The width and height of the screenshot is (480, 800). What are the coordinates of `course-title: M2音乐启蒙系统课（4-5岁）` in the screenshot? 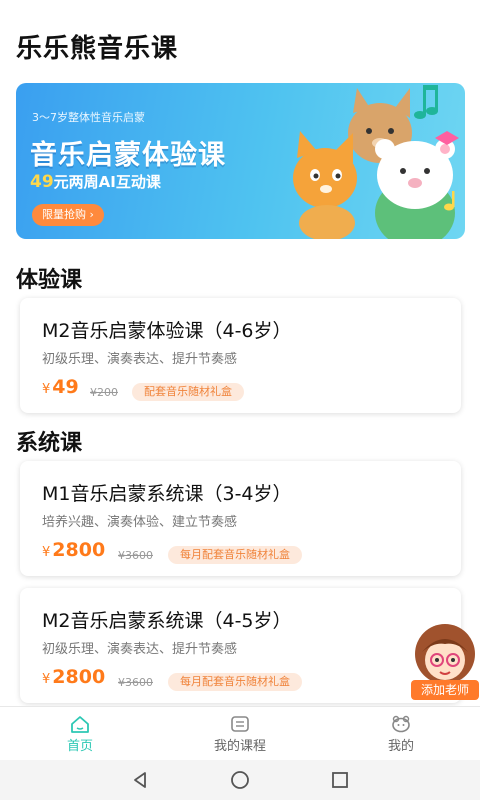 It's located at (167, 621).